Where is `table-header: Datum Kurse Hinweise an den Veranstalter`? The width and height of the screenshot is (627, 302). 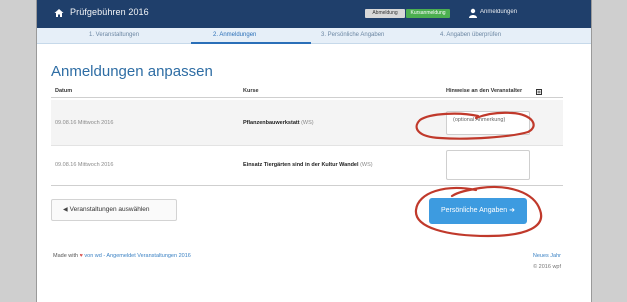 table-header: Datum Kurse Hinweise an den Veranstalter is located at coordinates (307, 92).